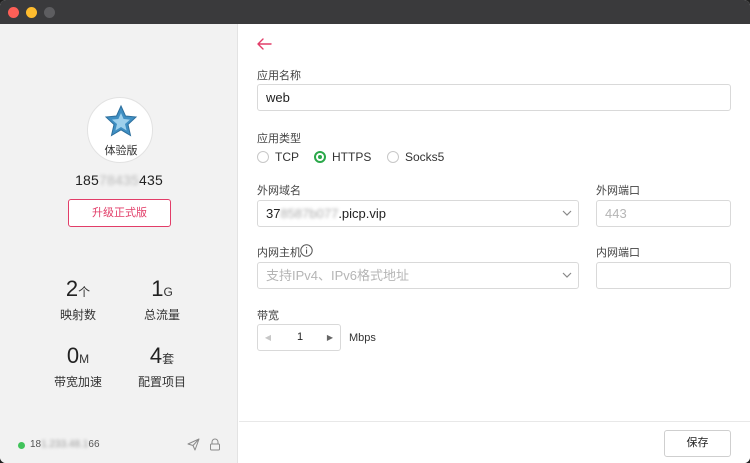 The height and width of the screenshot is (463, 750). I want to click on ip-suffix: 66, so click(94, 444).